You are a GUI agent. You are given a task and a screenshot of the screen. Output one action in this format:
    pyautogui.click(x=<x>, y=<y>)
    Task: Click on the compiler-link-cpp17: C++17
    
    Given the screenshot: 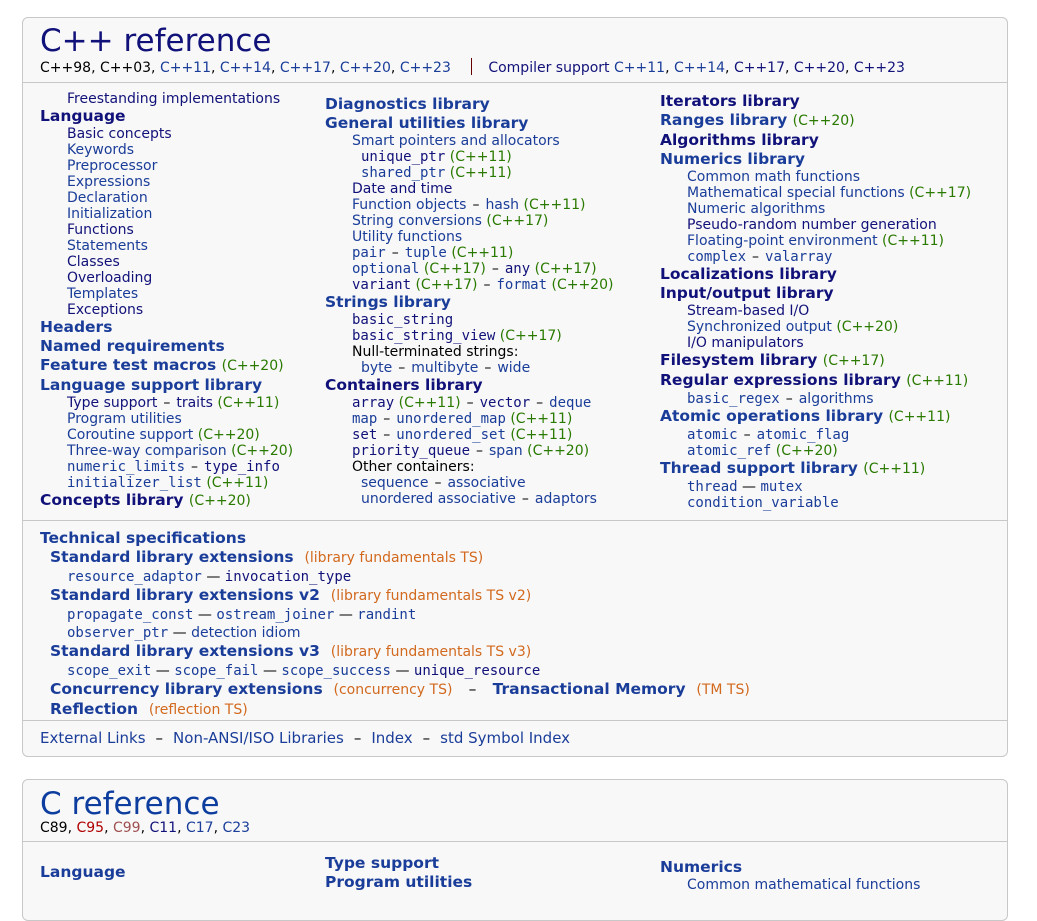 What is the action you would take?
    pyautogui.click(x=759, y=68)
    